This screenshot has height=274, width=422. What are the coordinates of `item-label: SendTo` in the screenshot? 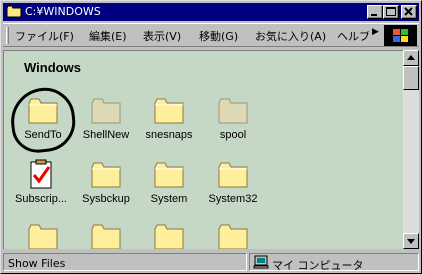 It's located at (43, 135).